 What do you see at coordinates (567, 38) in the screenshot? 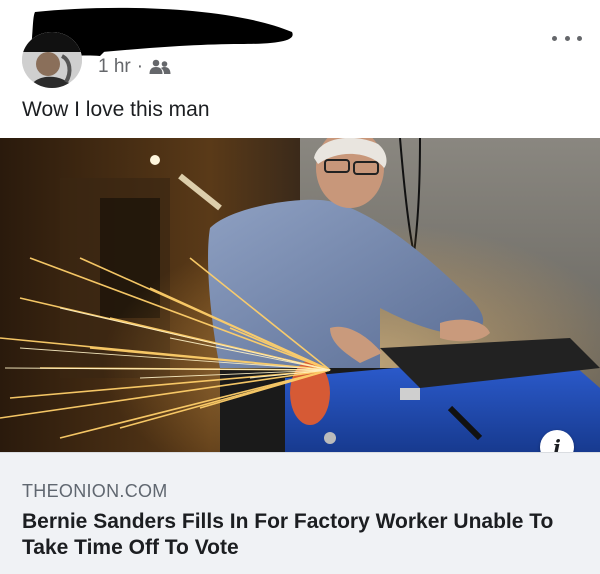
I see `more-options-icon` at bounding box center [567, 38].